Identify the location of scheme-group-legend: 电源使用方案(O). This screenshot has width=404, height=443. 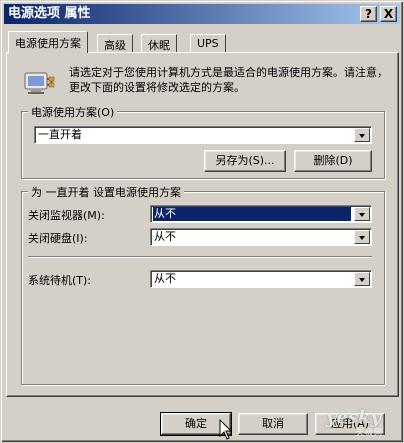
(73, 112).